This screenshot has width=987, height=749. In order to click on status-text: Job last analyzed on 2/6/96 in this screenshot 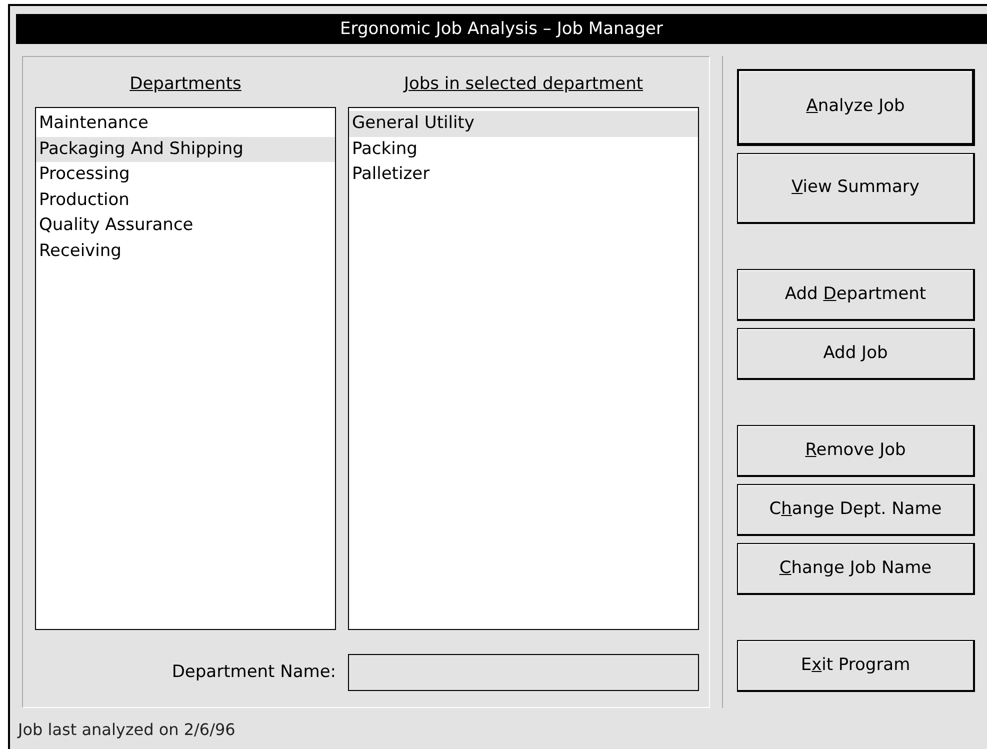, I will do `click(126, 730)`.